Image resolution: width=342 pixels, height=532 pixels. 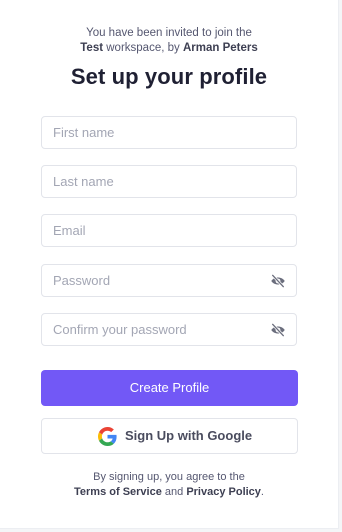 I want to click on terms-and: and, so click(x=174, y=492).